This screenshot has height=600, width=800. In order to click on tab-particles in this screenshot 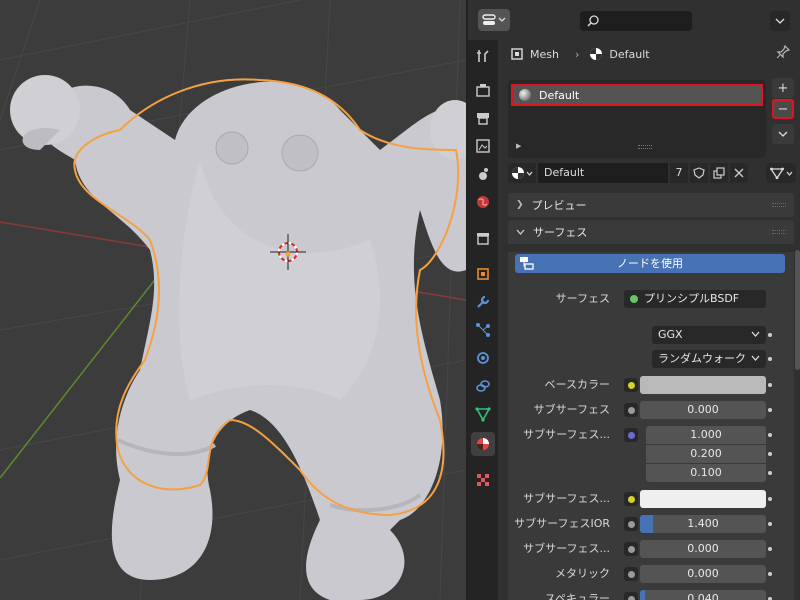, I will do `click(483, 330)`.